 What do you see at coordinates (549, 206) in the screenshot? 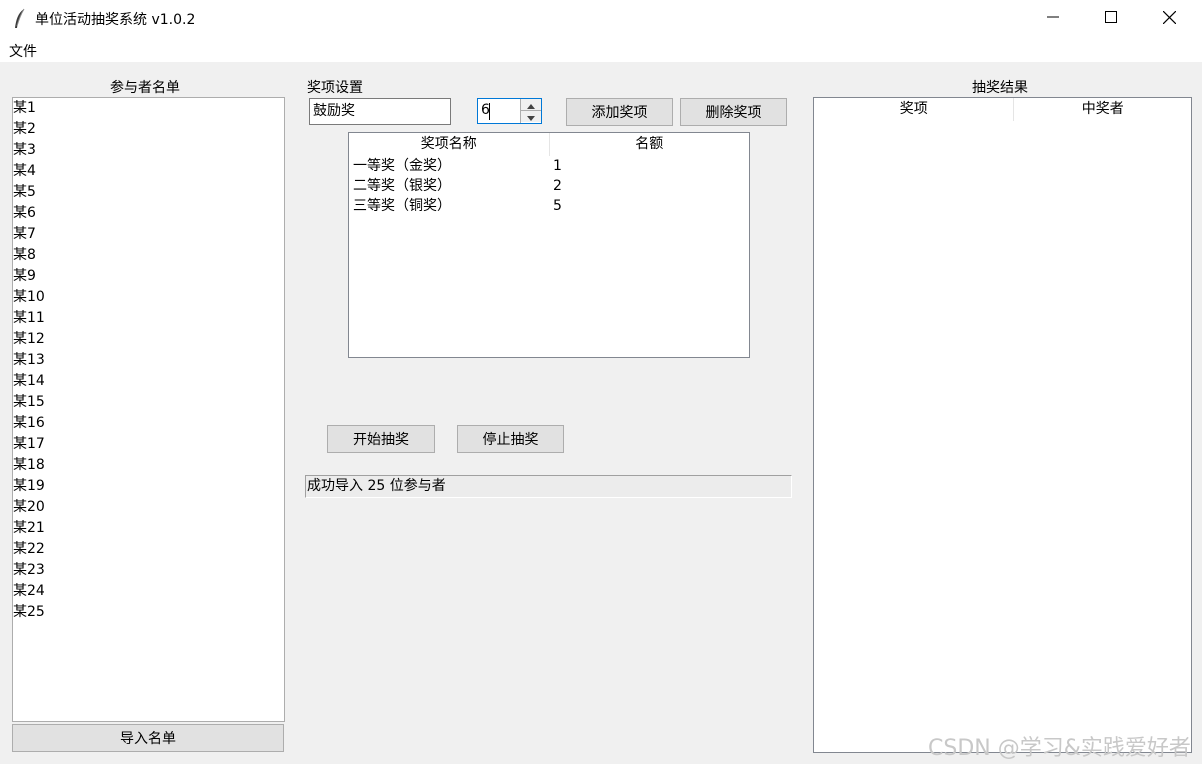
I see `table-row: 三等奖（铜奖） 5` at bounding box center [549, 206].